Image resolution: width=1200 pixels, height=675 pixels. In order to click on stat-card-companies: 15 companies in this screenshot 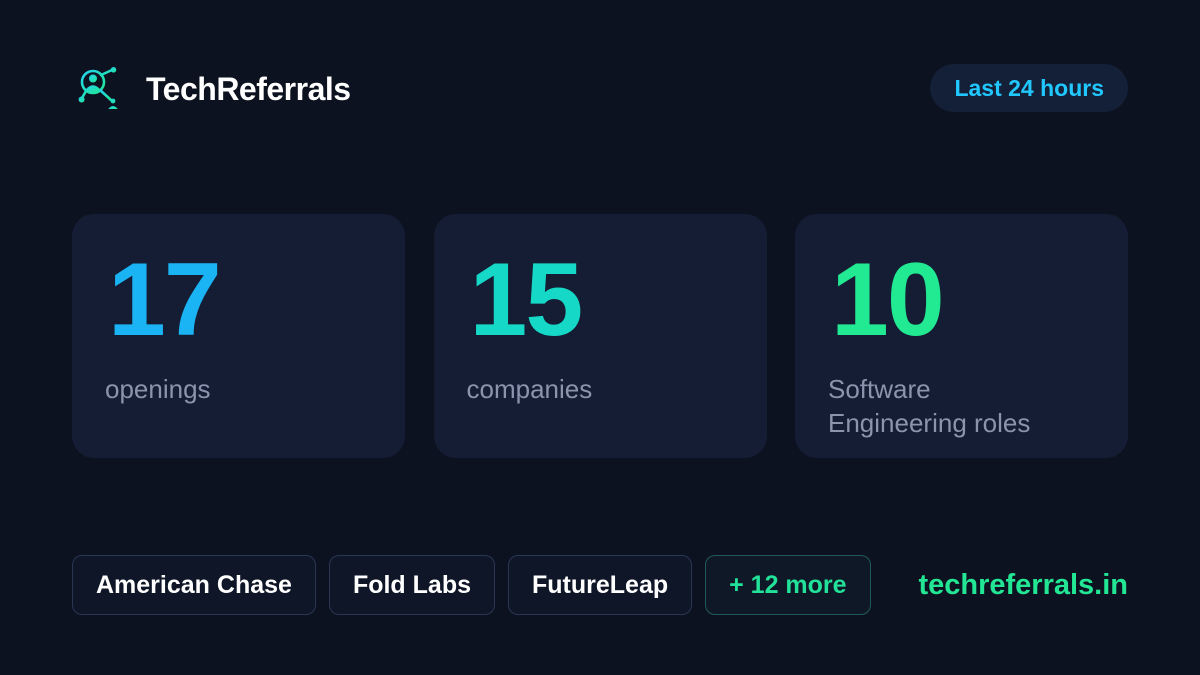, I will do `click(600, 336)`.